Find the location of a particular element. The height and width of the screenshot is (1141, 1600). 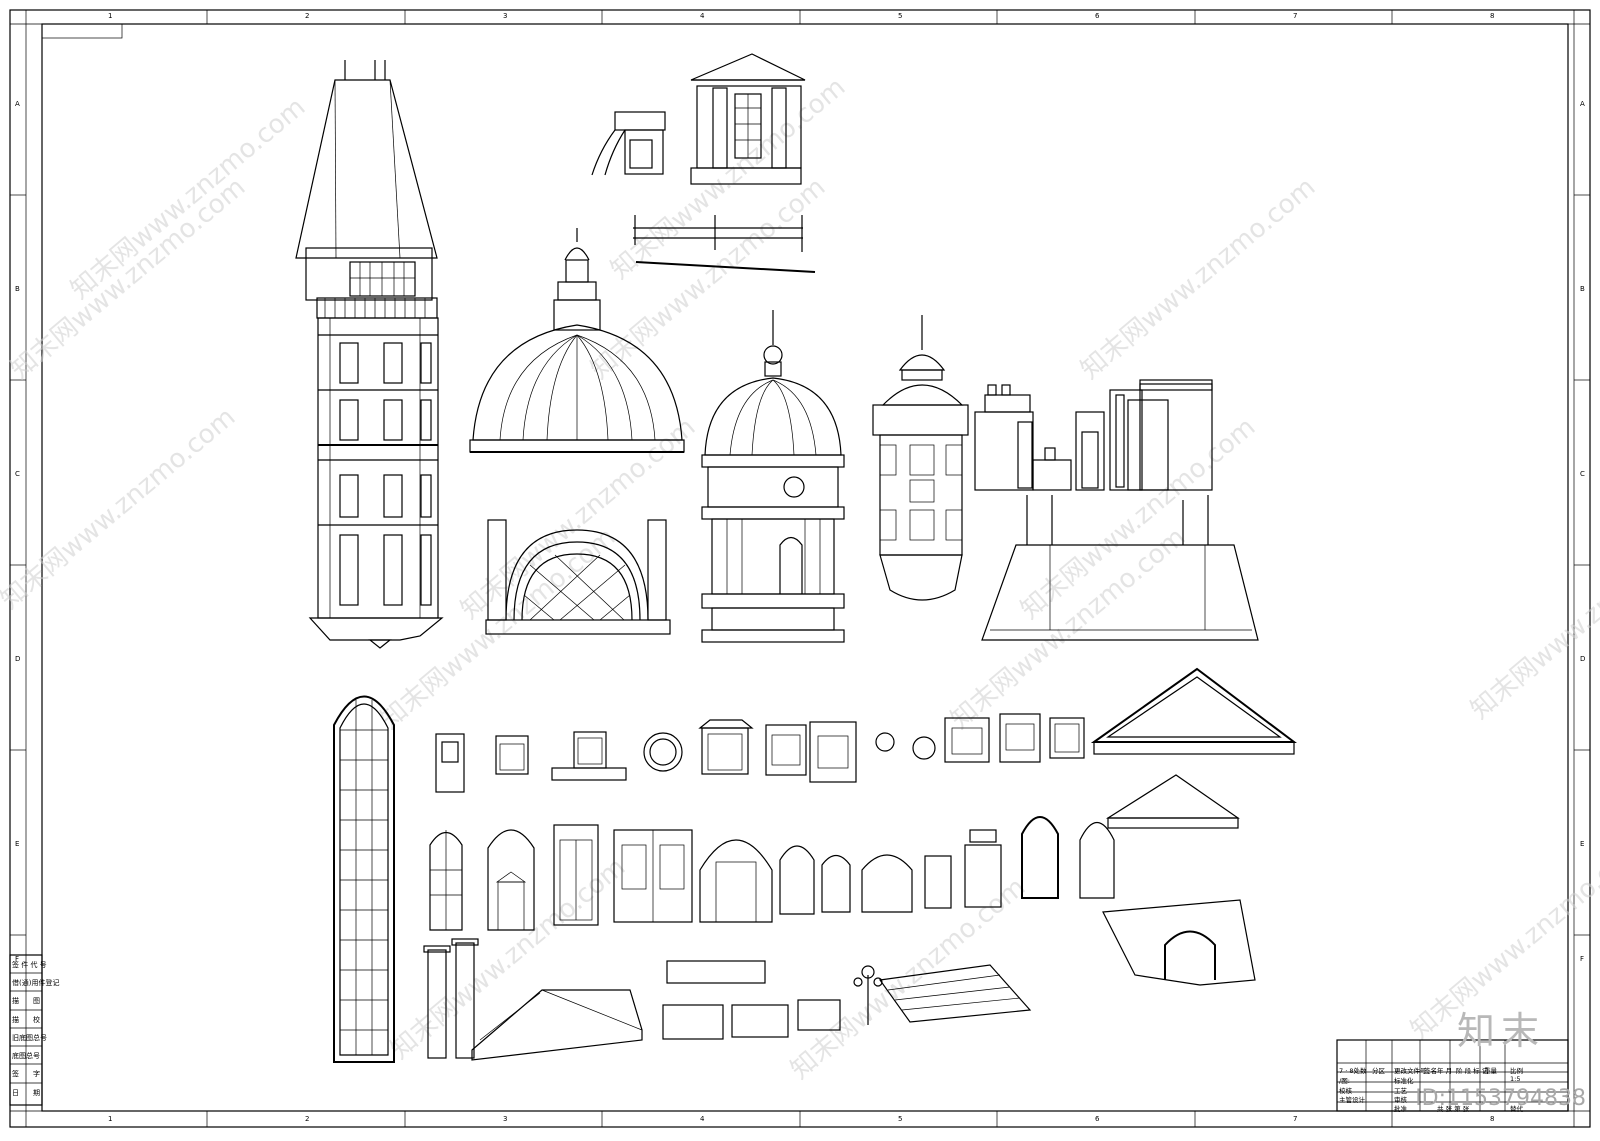

rotunda-drawing is located at coordinates (773, 476).